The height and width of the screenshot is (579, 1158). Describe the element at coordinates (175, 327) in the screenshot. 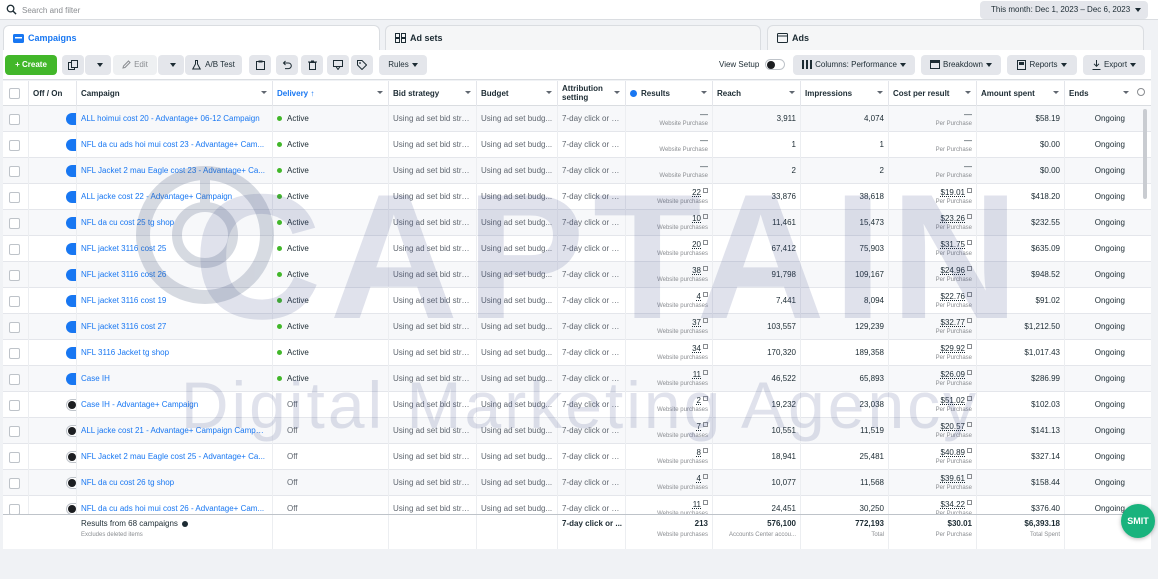

I see `campaign-name-link: NFL jacket 3116 cost 27` at that location.